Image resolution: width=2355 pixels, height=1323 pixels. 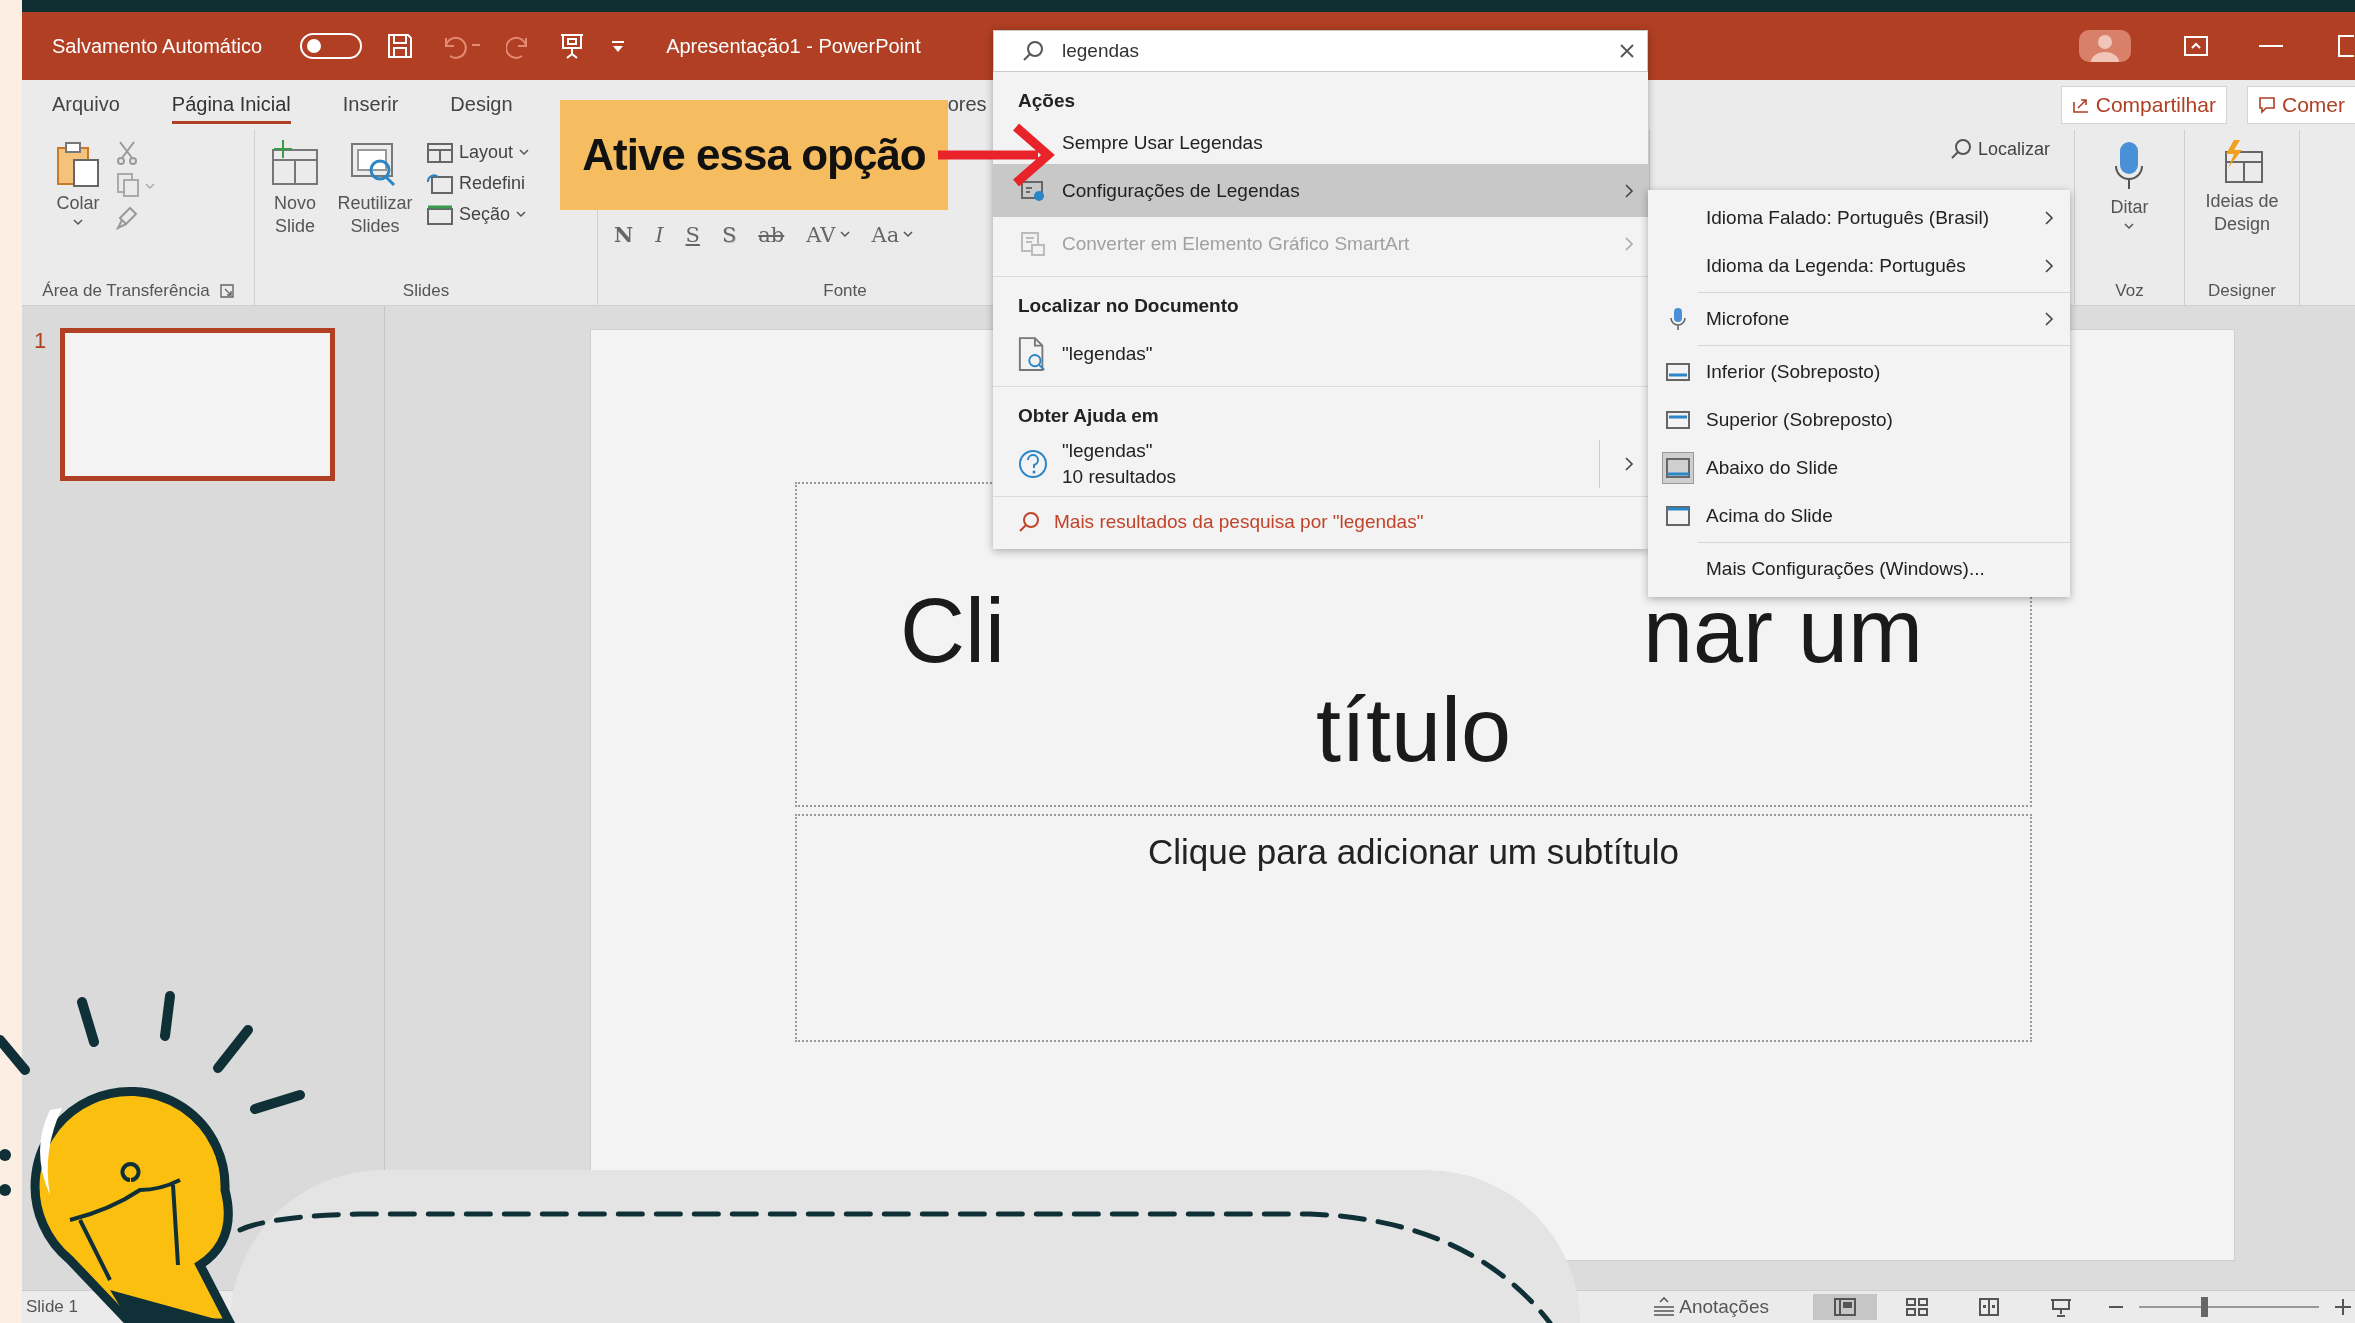 What do you see at coordinates (845, 291) in the screenshot?
I see `group-label: Fonte` at bounding box center [845, 291].